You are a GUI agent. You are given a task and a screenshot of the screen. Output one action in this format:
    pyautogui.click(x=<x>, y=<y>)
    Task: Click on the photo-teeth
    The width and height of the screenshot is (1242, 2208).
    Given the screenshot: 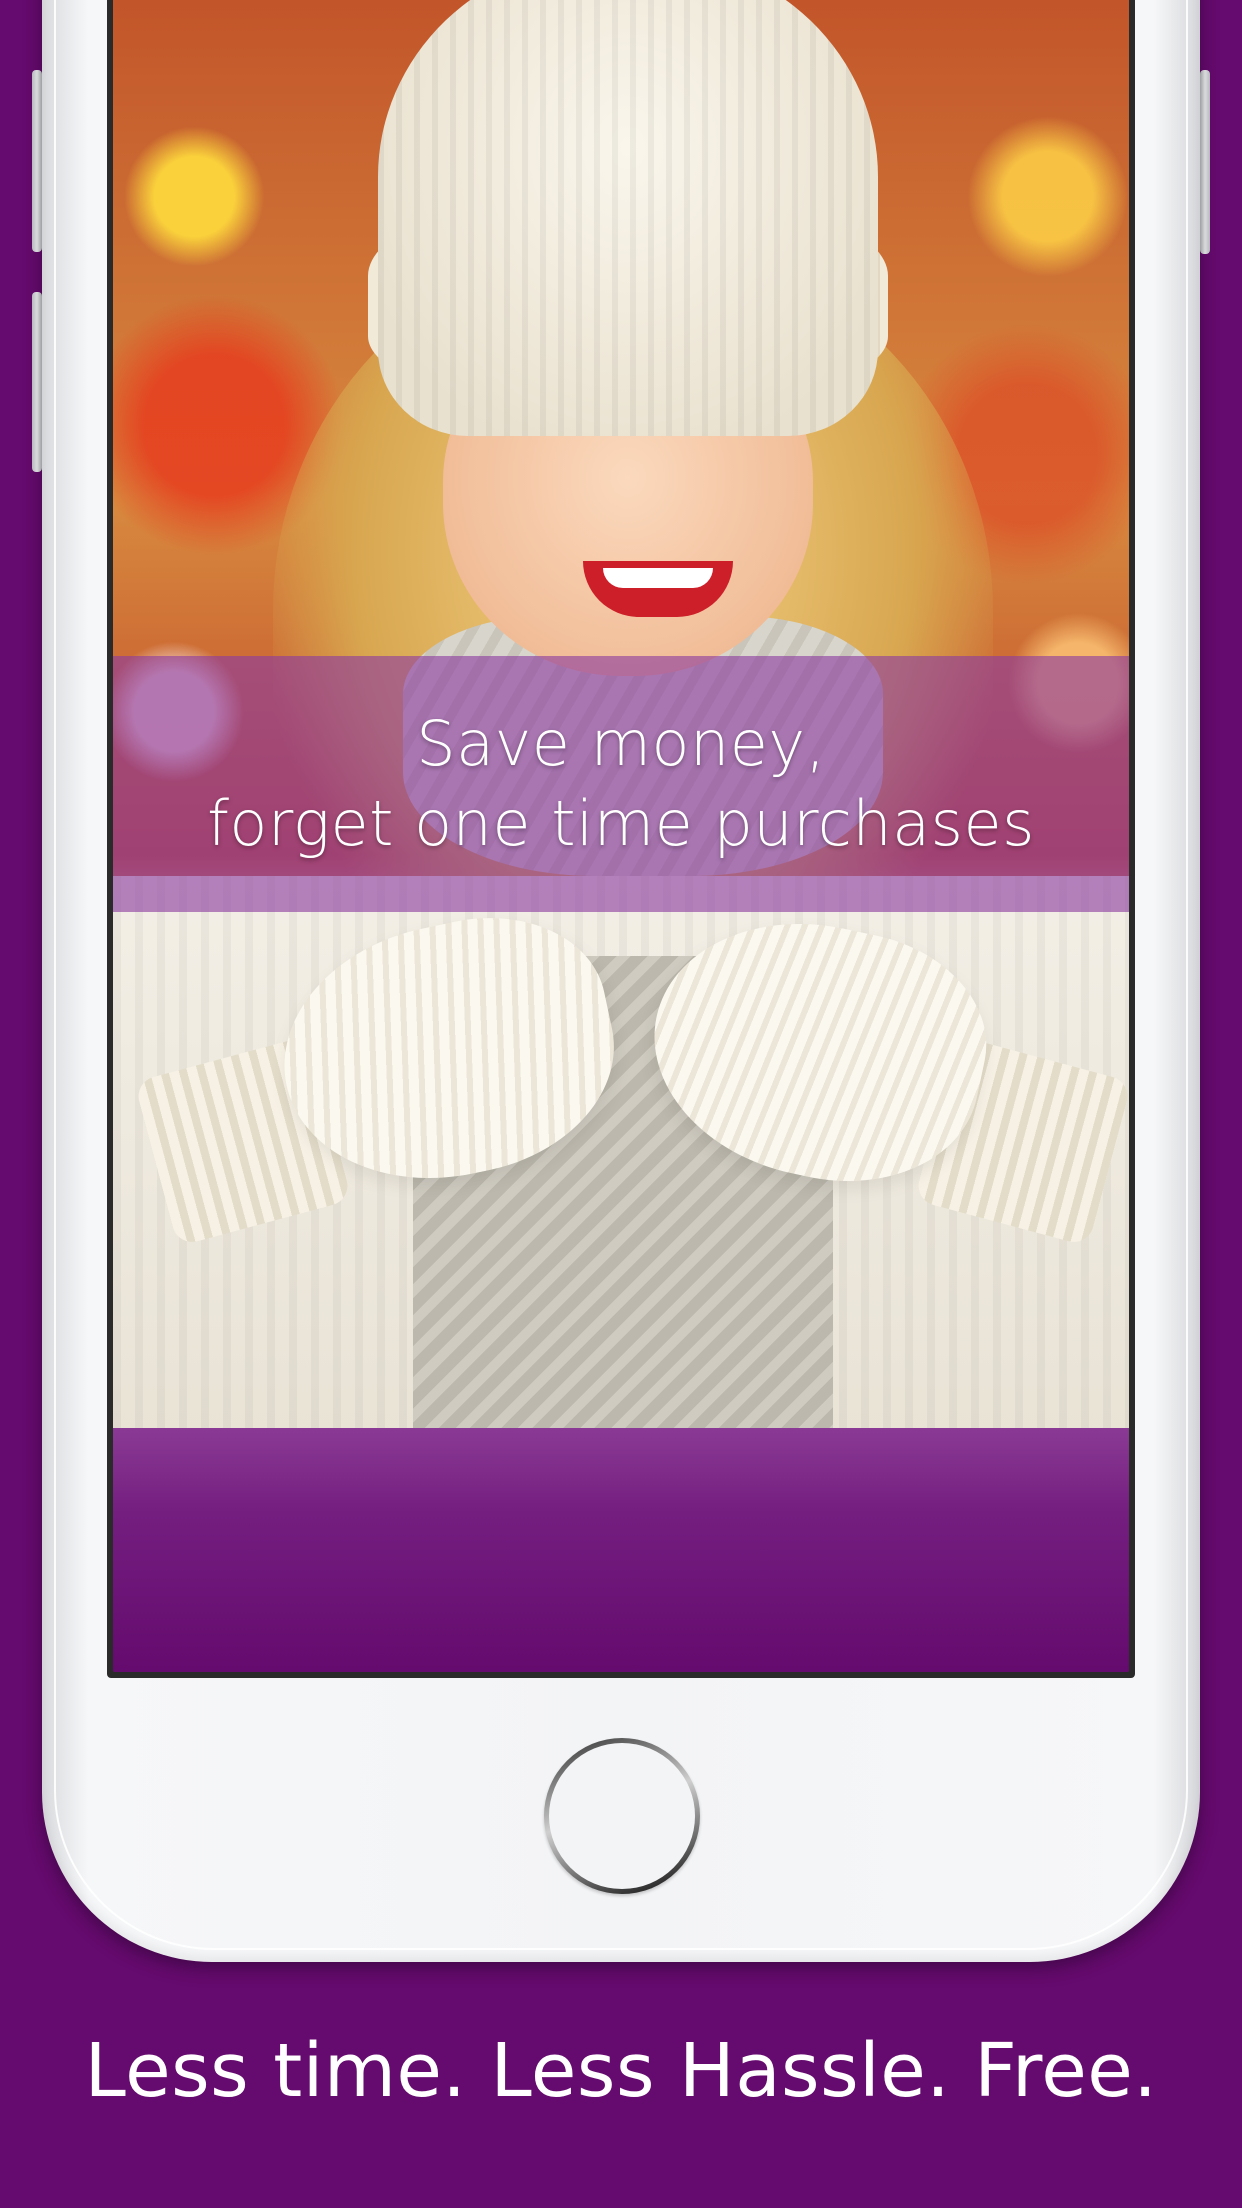 What is the action you would take?
    pyautogui.click(x=658, y=578)
    